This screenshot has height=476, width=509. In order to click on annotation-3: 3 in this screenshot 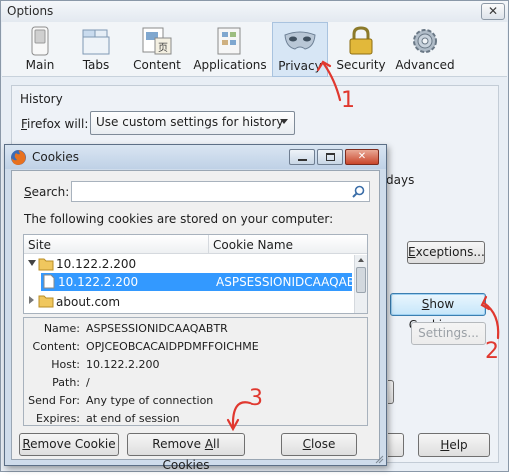, I will do `click(256, 398)`.